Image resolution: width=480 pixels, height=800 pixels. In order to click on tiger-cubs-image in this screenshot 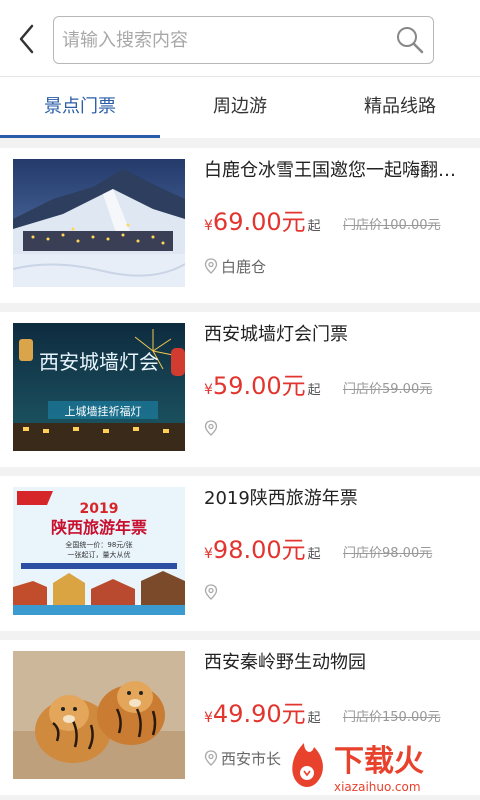, I will do `click(99, 715)`.